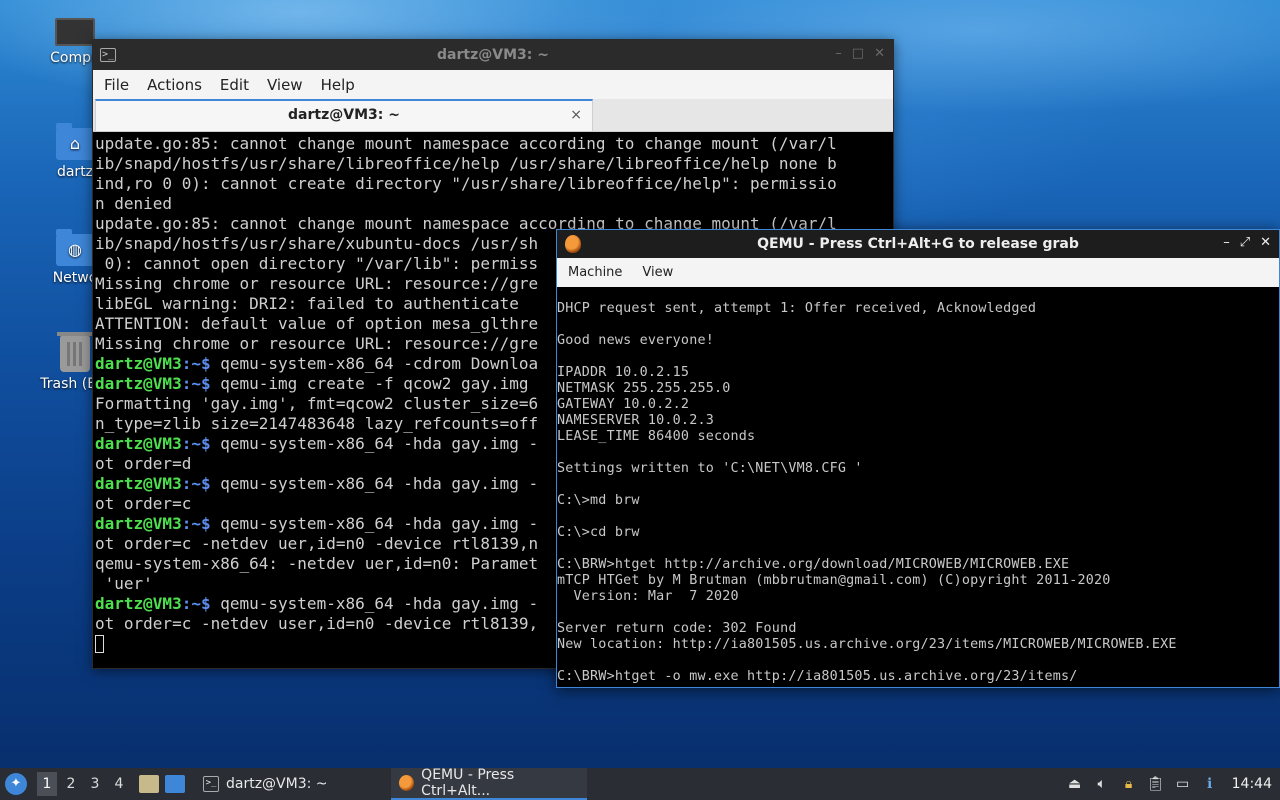 Image resolution: width=1280 pixels, height=800 pixels. What do you see at coordinates (918, 272) in the screenshot?
I see `qemu-menubar: Machine View` at bounding box center [918, 272].